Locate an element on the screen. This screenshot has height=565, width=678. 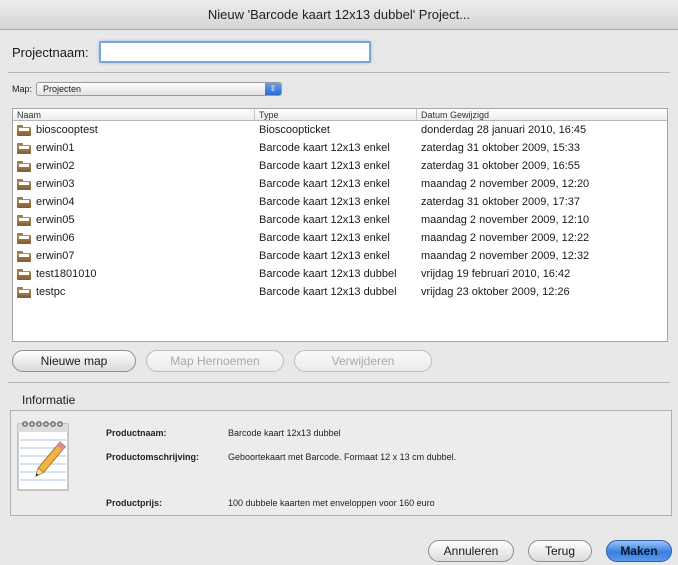
row-name: erwin04 is located at coordinates (55, 202).